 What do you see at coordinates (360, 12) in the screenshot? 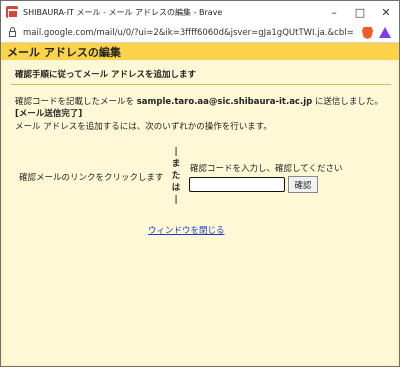
I see `maximize-button: □` at bounding box center [360, 12].